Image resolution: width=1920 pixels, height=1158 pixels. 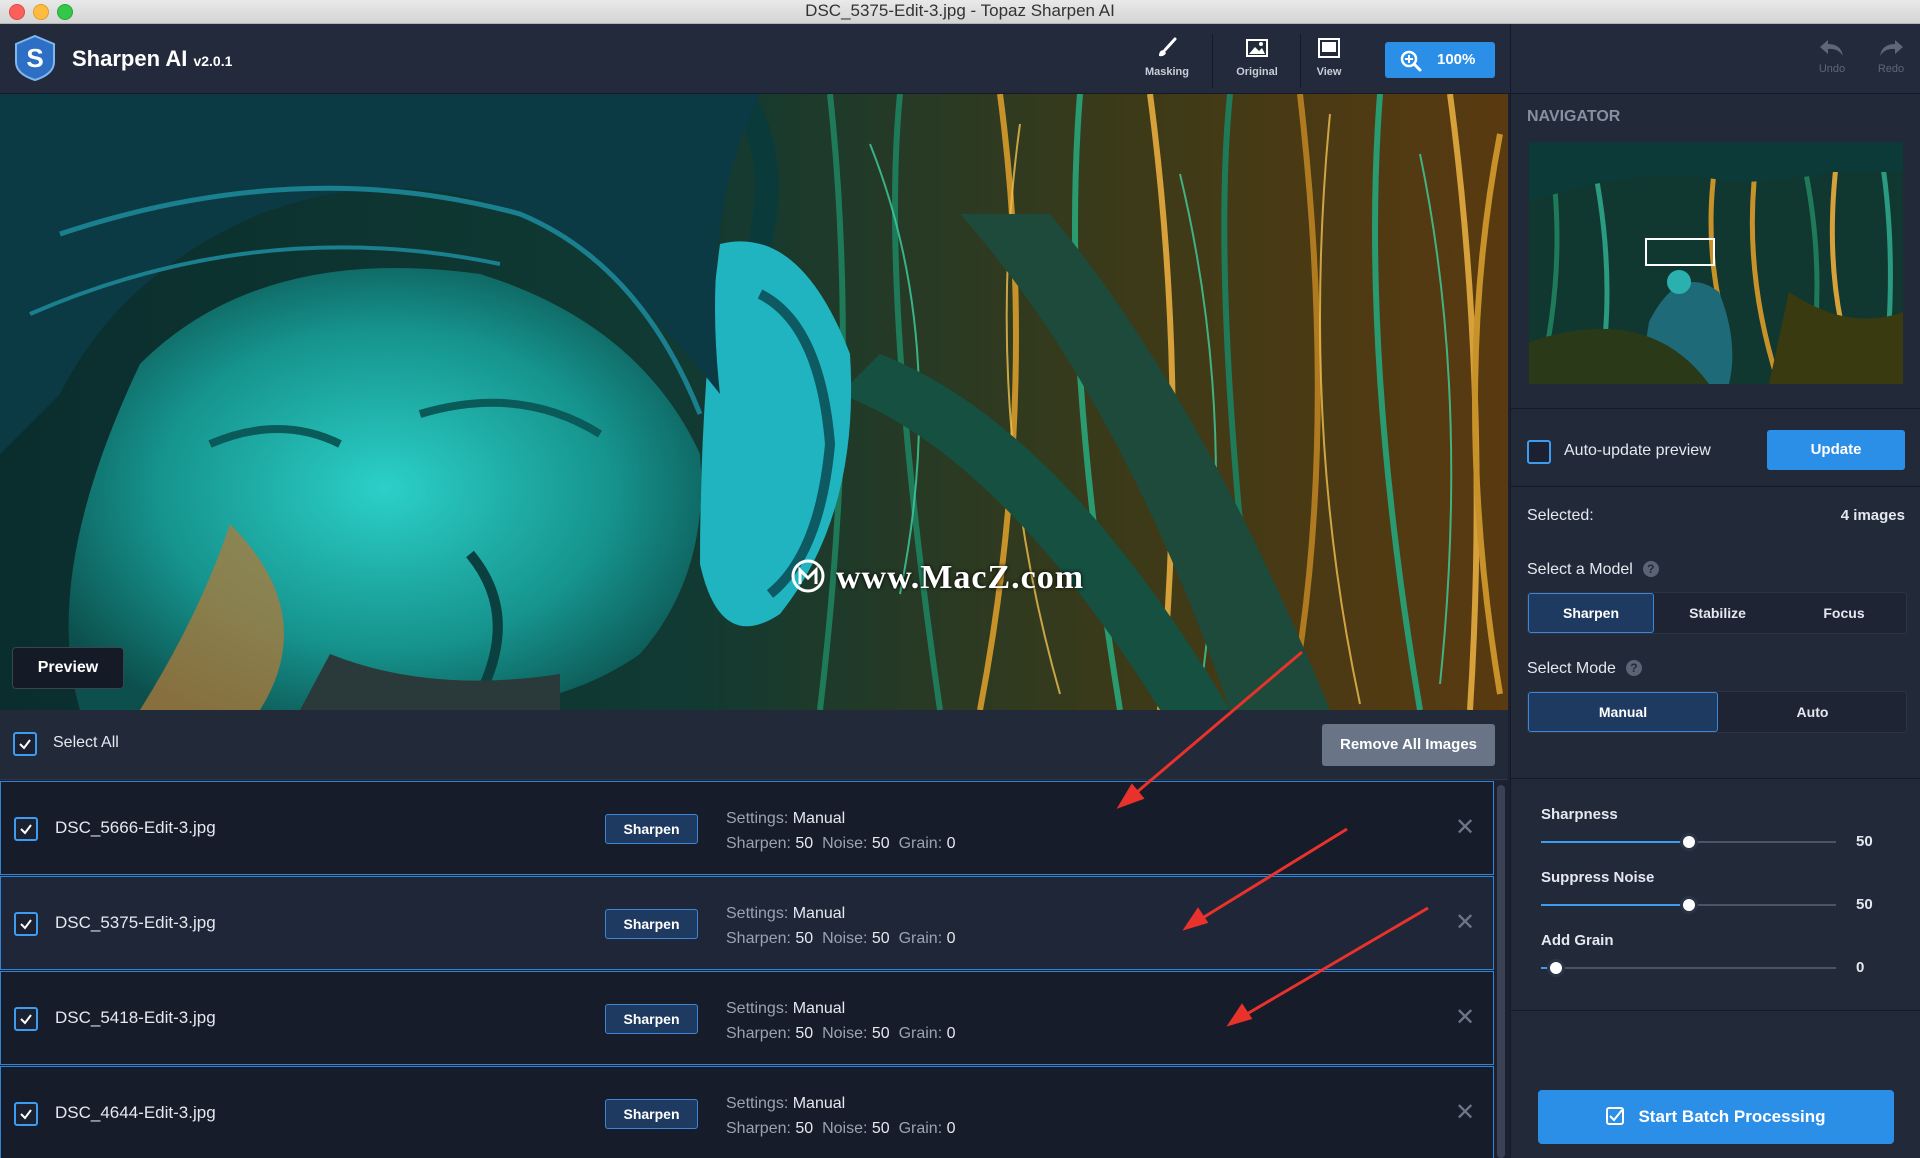 I want to click on annotation-arrows, so click(x=1272, y=838).